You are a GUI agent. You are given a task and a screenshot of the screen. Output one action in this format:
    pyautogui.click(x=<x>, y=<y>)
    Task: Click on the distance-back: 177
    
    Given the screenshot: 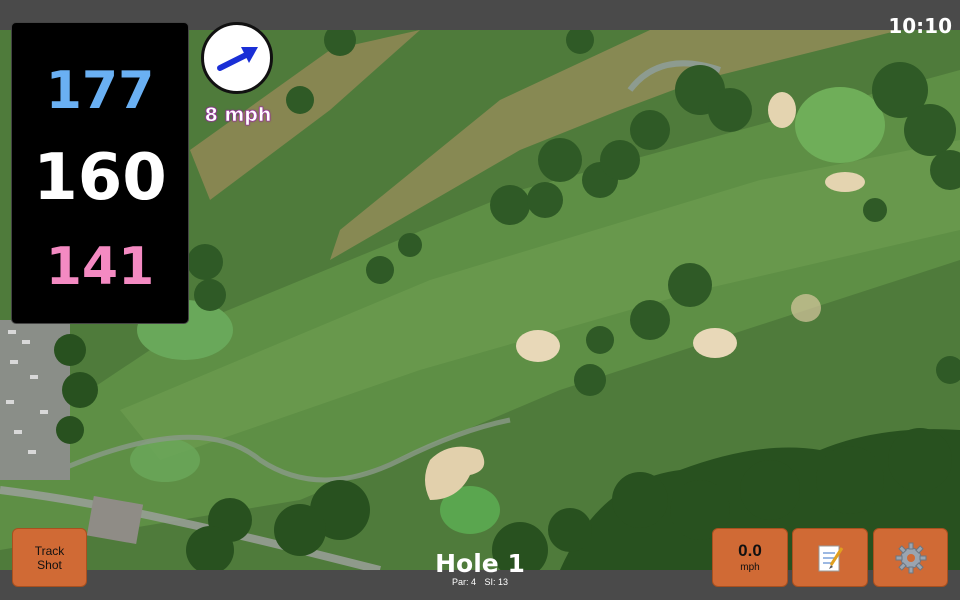 What is the action you would take?
    pyautogui.click(x=100, y=91)
    